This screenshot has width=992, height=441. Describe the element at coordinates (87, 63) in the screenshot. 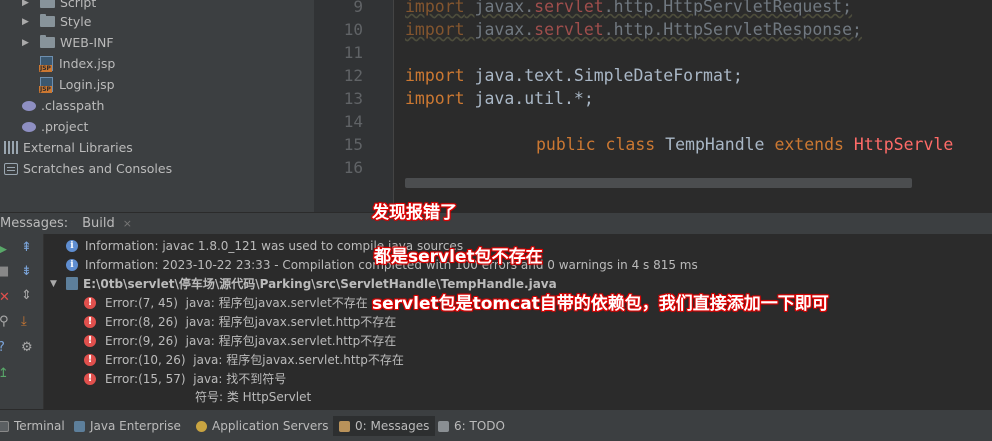

I see `tree-item-label: Index.jsp` at that location.